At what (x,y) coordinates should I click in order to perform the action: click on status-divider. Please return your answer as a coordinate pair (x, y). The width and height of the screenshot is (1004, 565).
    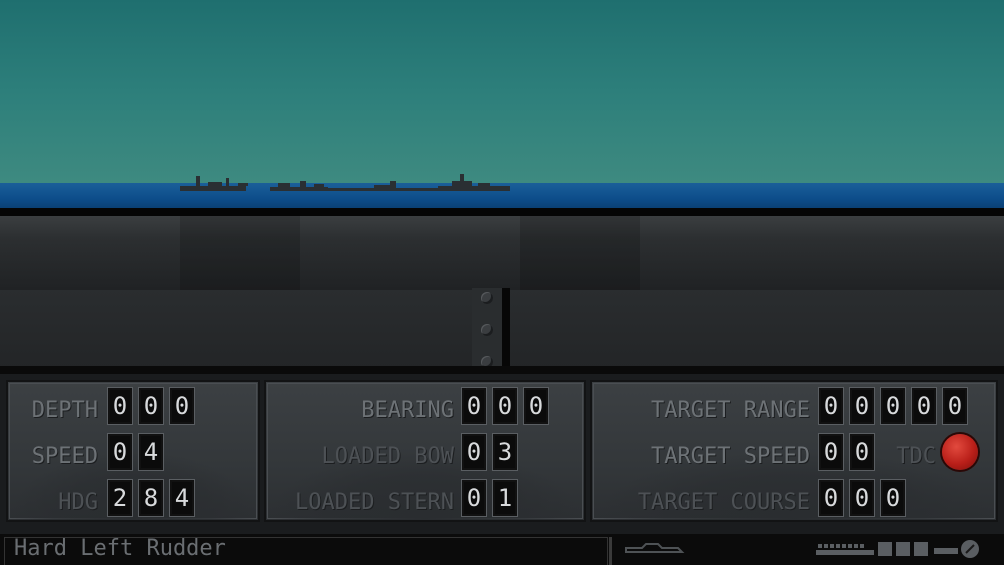
    Looking at the image, I should click on (610, 551).